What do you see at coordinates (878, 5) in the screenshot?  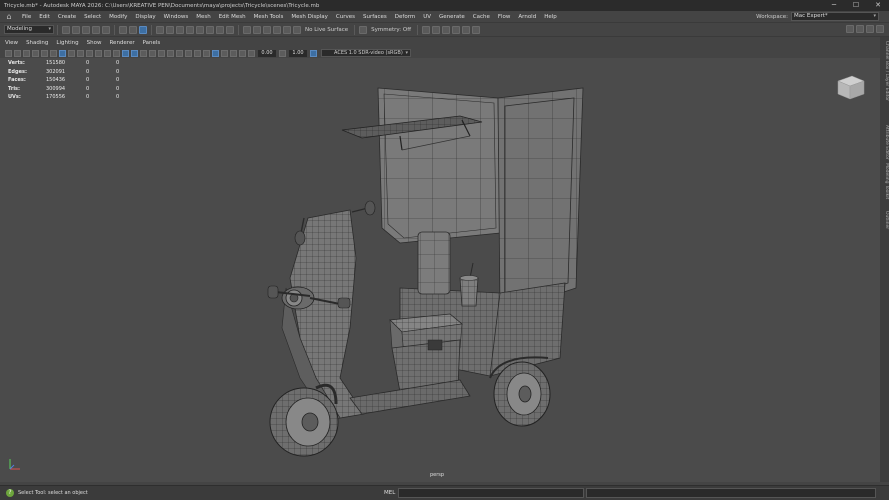 I see `close-button: ✕` at bounding box center [878, 5].